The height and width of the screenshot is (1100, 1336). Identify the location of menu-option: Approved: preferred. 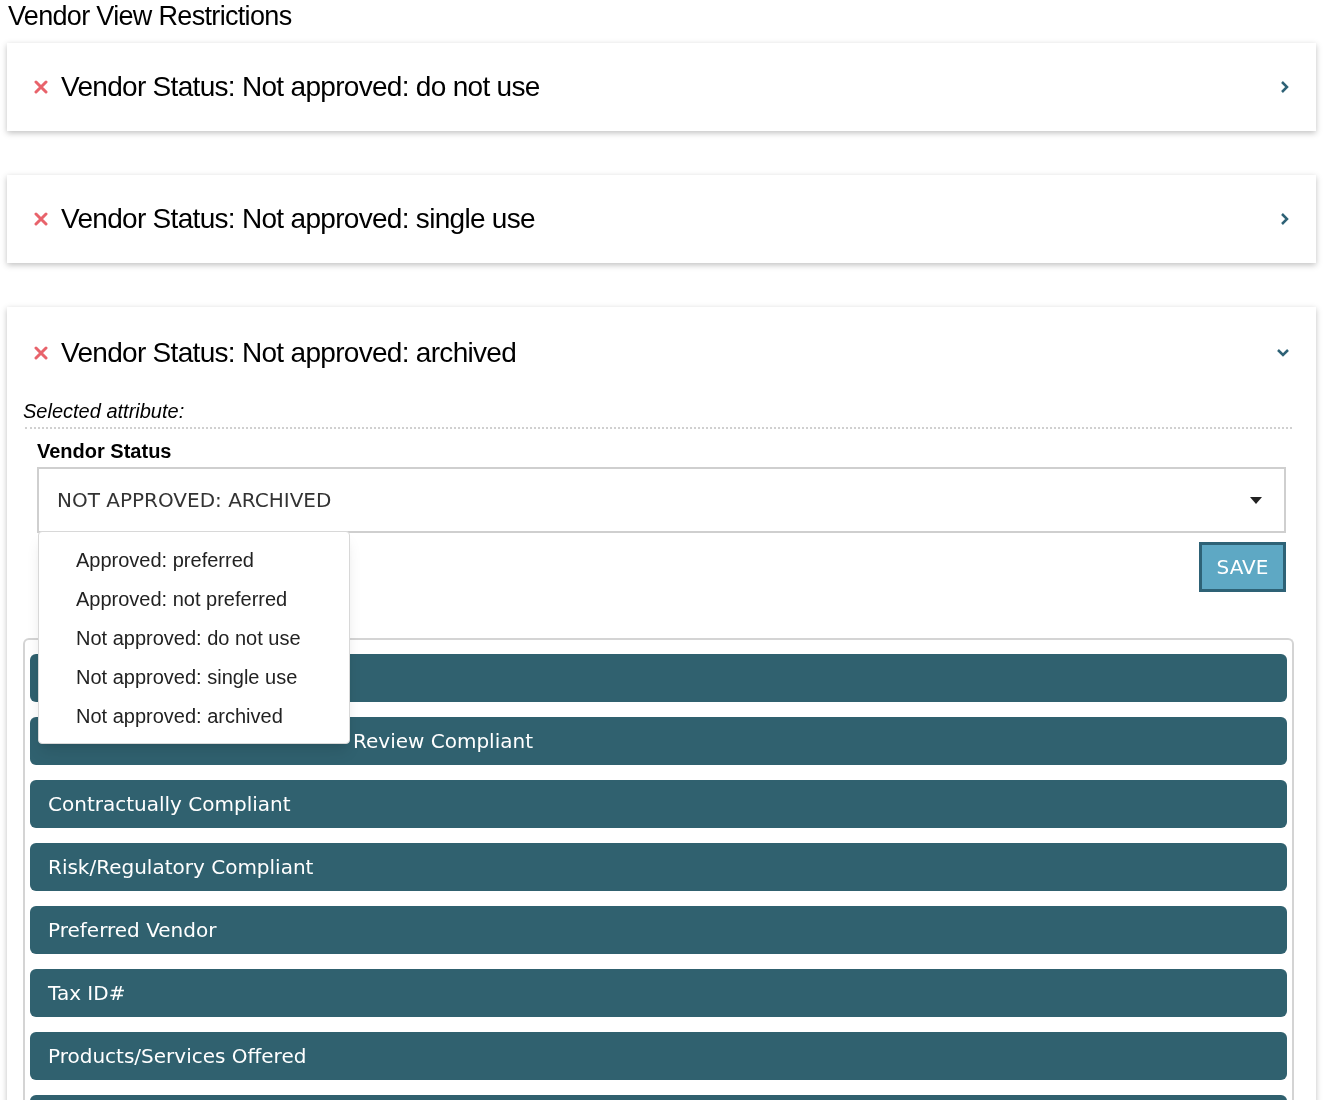
(194, 559).